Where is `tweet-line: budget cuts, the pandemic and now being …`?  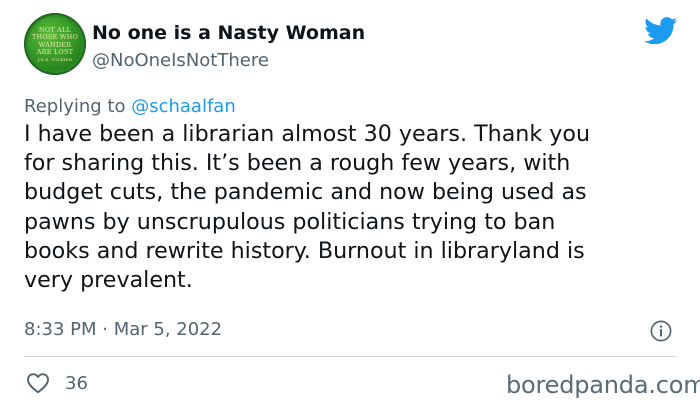 tweet-line: budget cuts, the pandemic and now being … is located at coordinates (305, 192).